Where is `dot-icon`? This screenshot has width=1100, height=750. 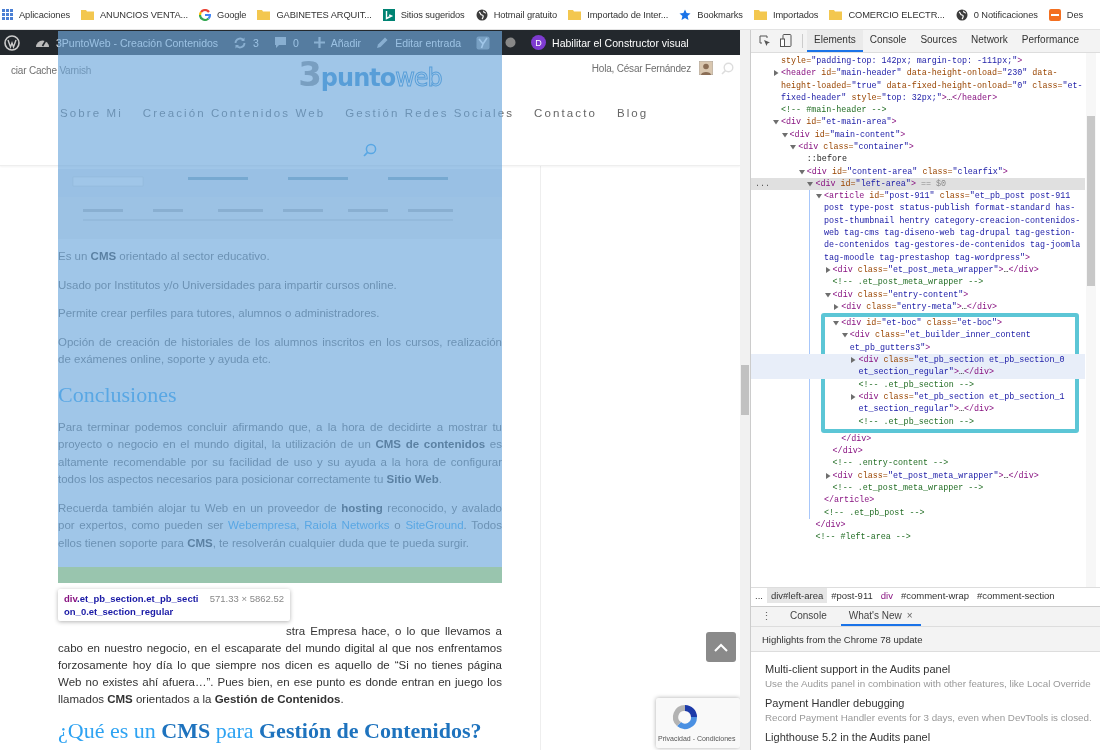
dot-icon is located at coordinates (511, 42).